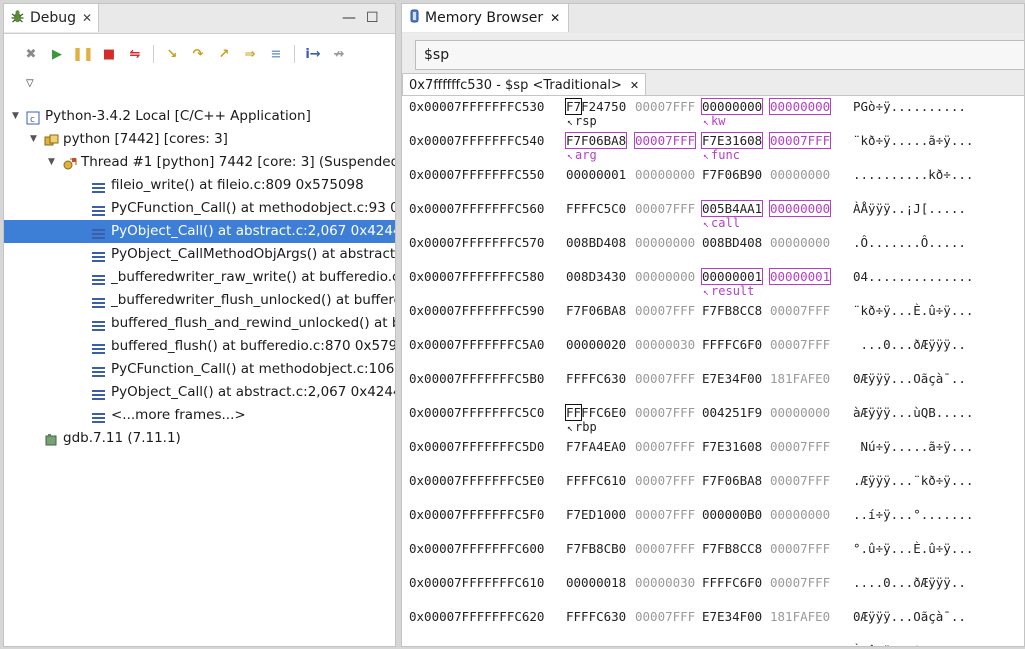 This screenshot has height=649, width=1025. Describe the element at coordinates (276, 54) in the screenshot. I see `drop-to-frame-icon: ≡` at that location.